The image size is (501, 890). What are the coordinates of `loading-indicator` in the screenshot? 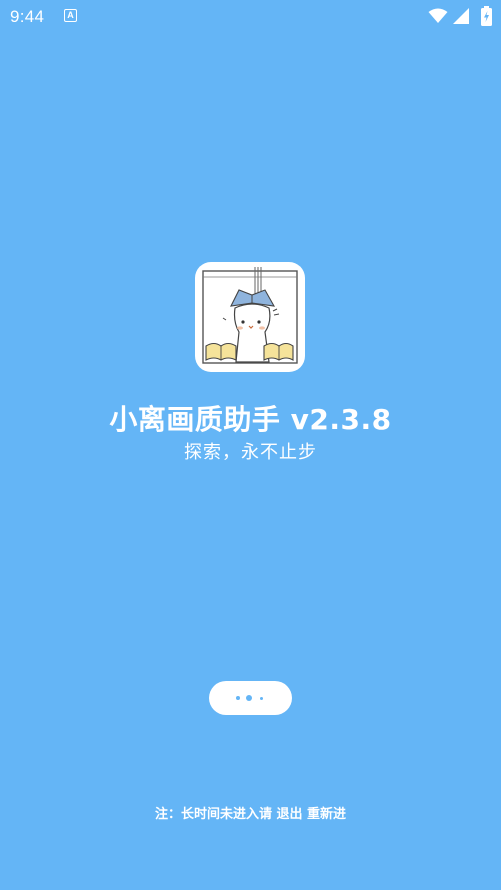 It's located at (250, 698).